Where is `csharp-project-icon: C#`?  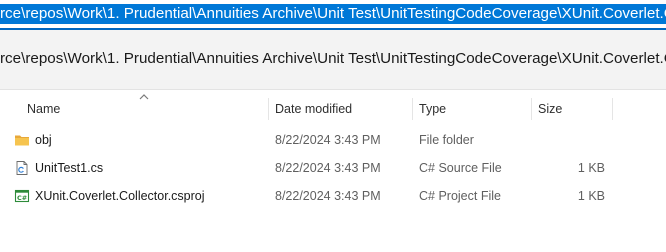 csharp-project-icon: C# is located at coordinates (22, 196).